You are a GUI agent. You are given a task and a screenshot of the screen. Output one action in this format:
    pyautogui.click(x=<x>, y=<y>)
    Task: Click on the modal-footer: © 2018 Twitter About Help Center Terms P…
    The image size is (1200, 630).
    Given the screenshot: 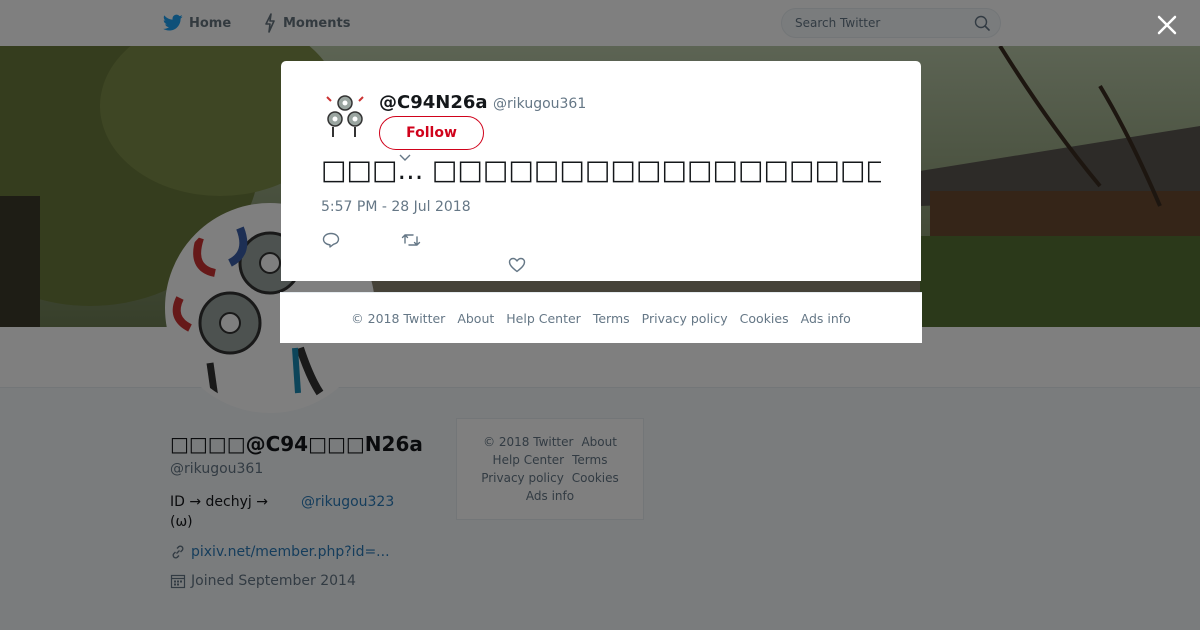 What is the action you would take?
    pyautogui.click(x=601, y=317)
    